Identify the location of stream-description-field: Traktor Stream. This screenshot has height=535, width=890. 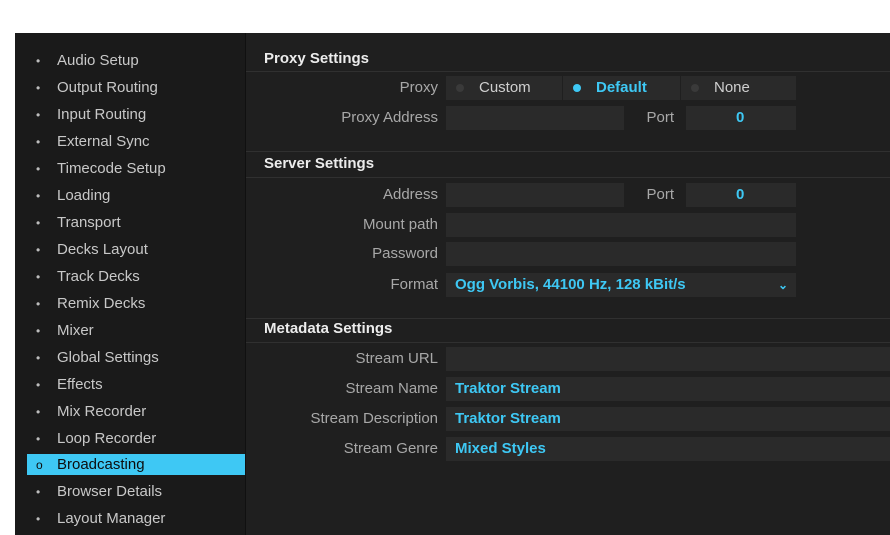
(668, 419).